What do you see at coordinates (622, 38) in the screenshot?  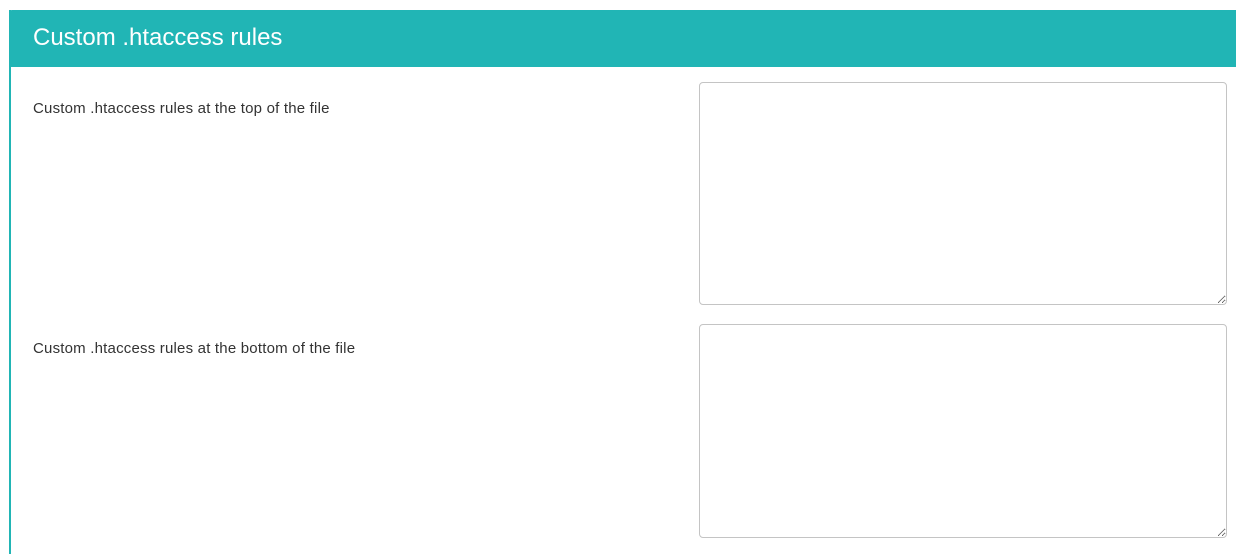 I see `panel-header: Custom .htaccess rules` at bounding box center [622, 38].